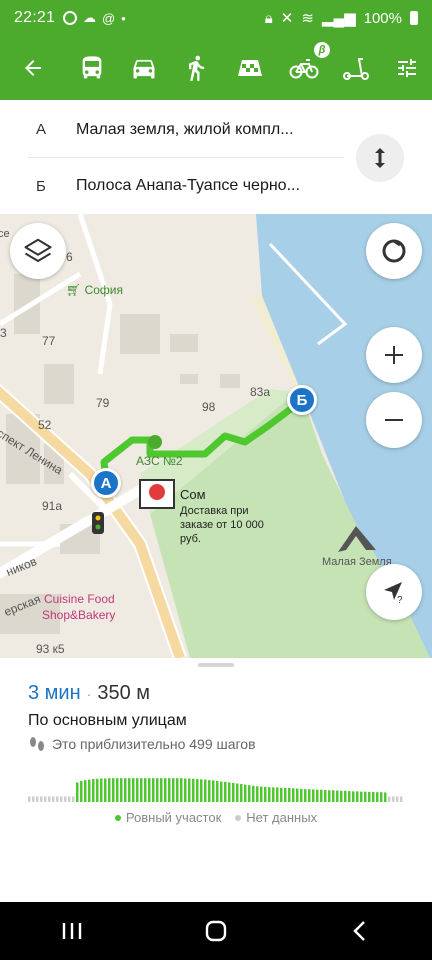 The height and width of the screenshot is (960, 432). What do you see at coordinates (394, 251) in the screenshot?
I see `compass-button` at bounding box center [394, 251].